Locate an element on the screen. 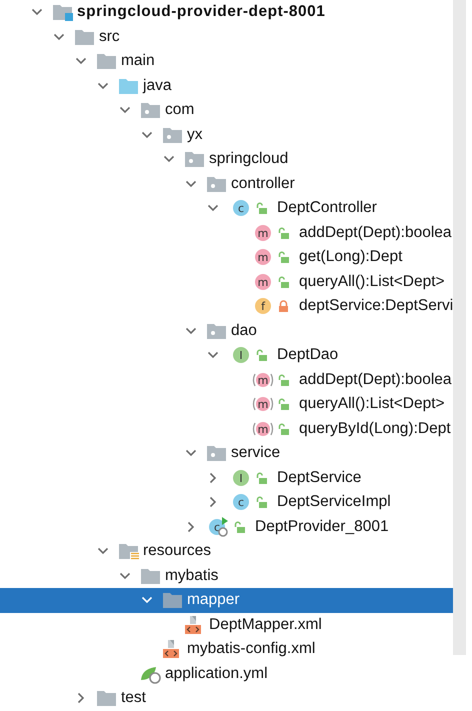  tree-row: m get(Long):Dept is located at coordinates (226, 257).